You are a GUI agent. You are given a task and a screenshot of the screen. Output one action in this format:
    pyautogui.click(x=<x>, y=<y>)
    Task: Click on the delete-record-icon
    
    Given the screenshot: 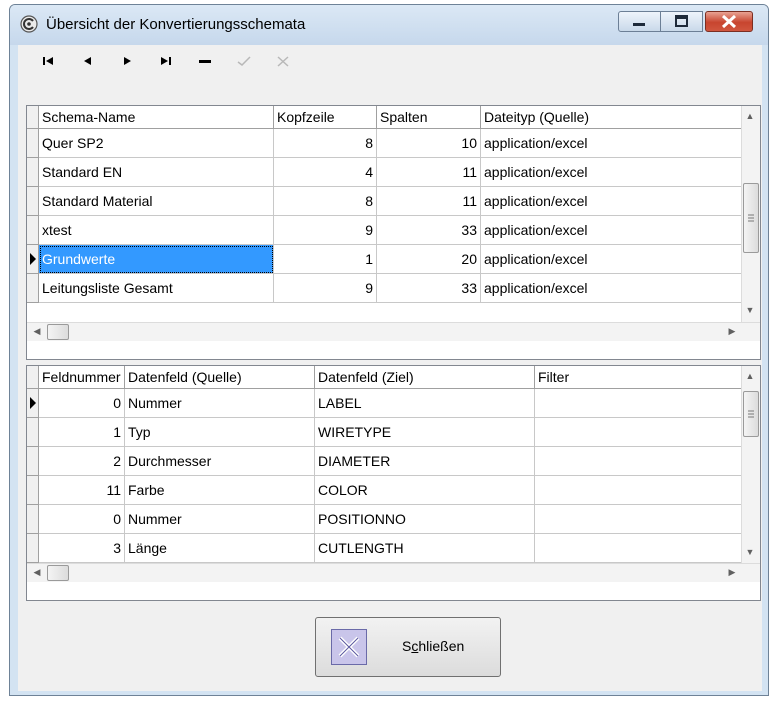 What is the action you would take?
    pyautogui.click(x=205, y=61)
    